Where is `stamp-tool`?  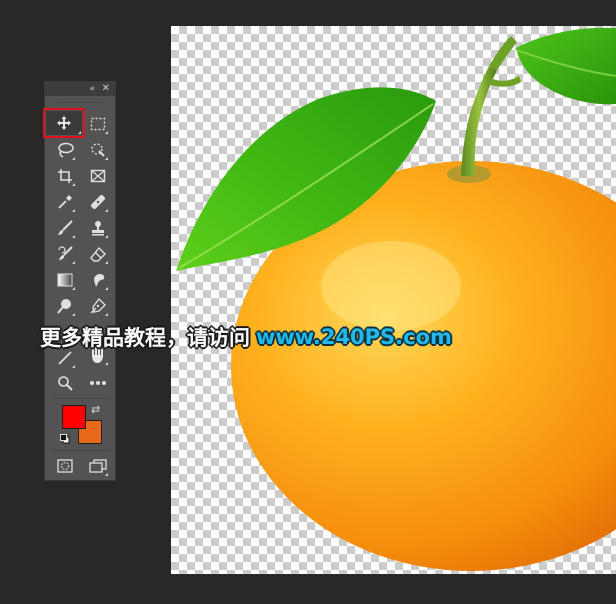 stamp-tool is located at coordinates (98, 228).